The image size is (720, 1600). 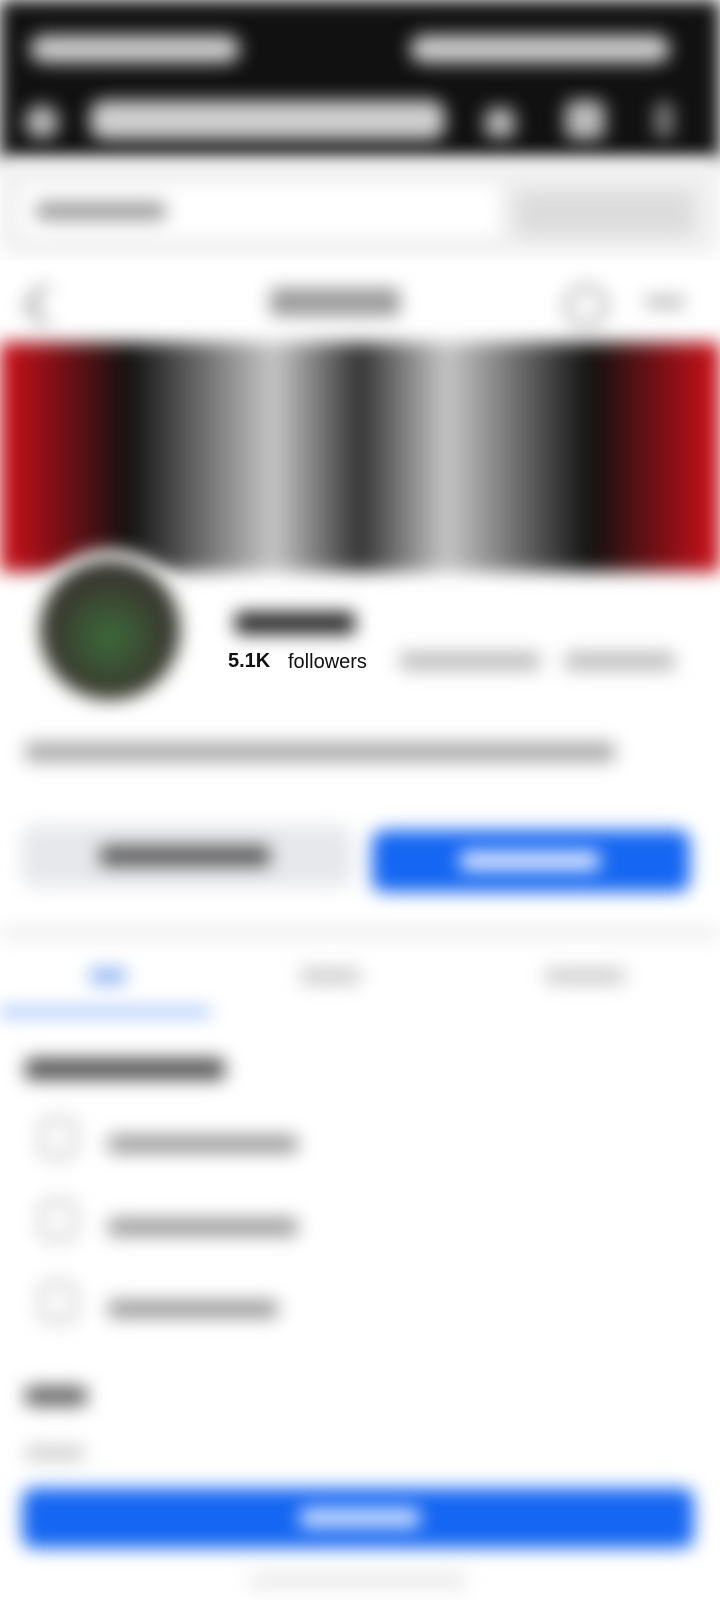 I want to click on profile-name, so click(x=295, y=623).